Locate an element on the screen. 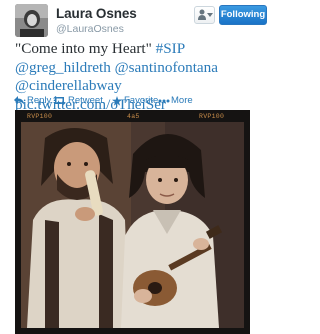 The width and height of the screenshot is (320, 334). film-mark-right: RVP100 is located at coordinates (212, 116).